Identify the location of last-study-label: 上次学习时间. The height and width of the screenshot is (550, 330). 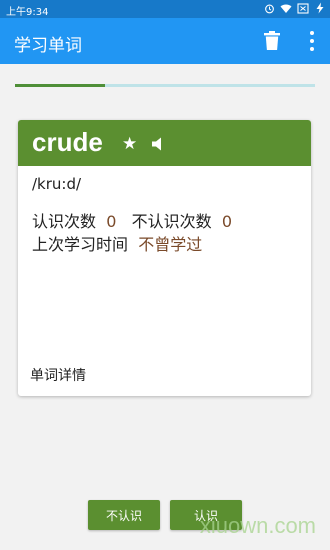
(80, 244).